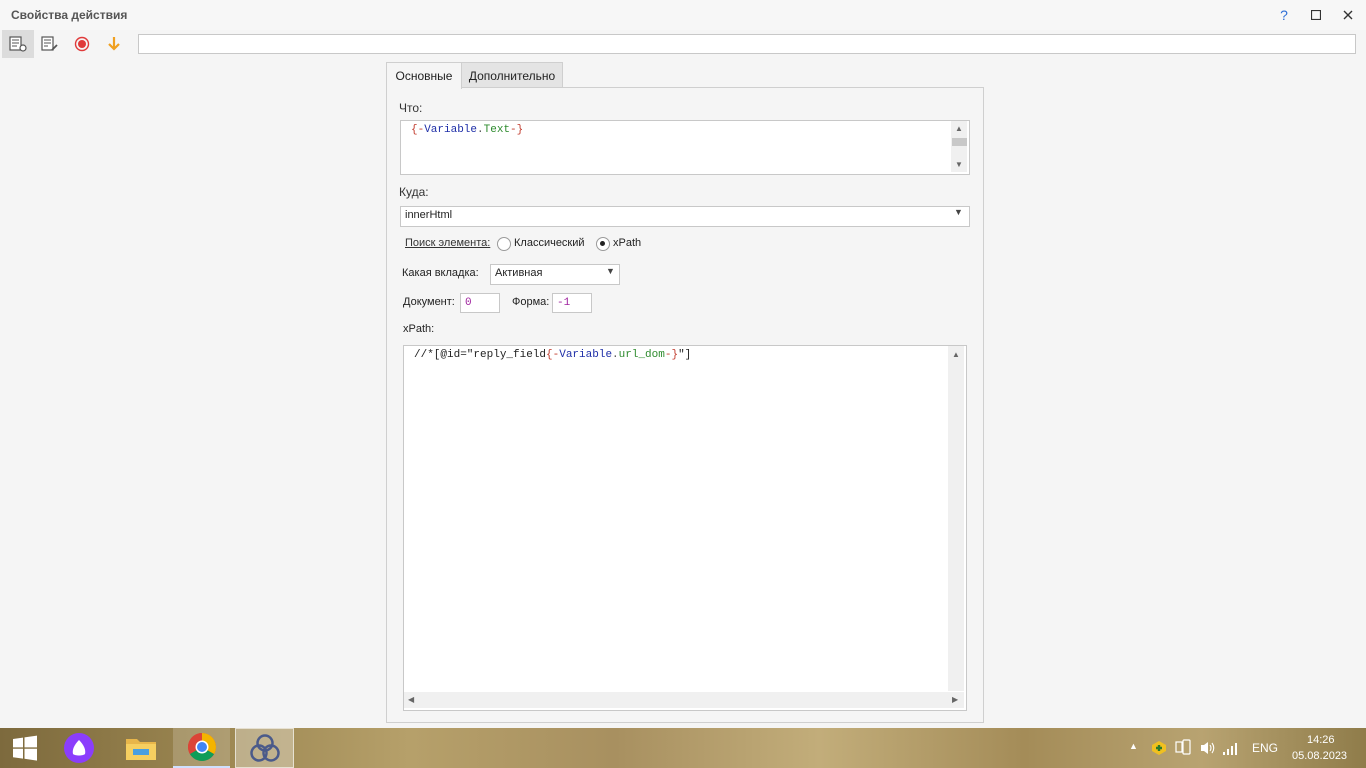  I want to click on radio-classic-label: Классический, so click(549, 243).